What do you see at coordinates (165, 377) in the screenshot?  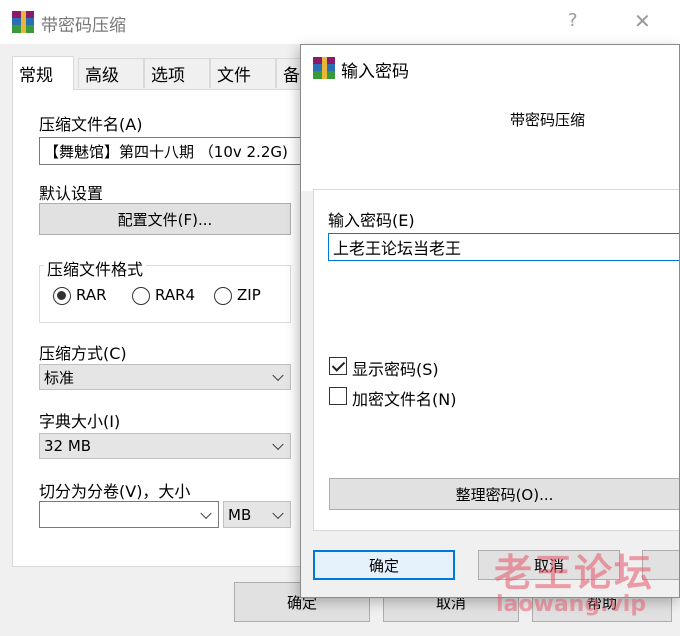 I see `method-select: 标准` at bounding box center [165, 377].